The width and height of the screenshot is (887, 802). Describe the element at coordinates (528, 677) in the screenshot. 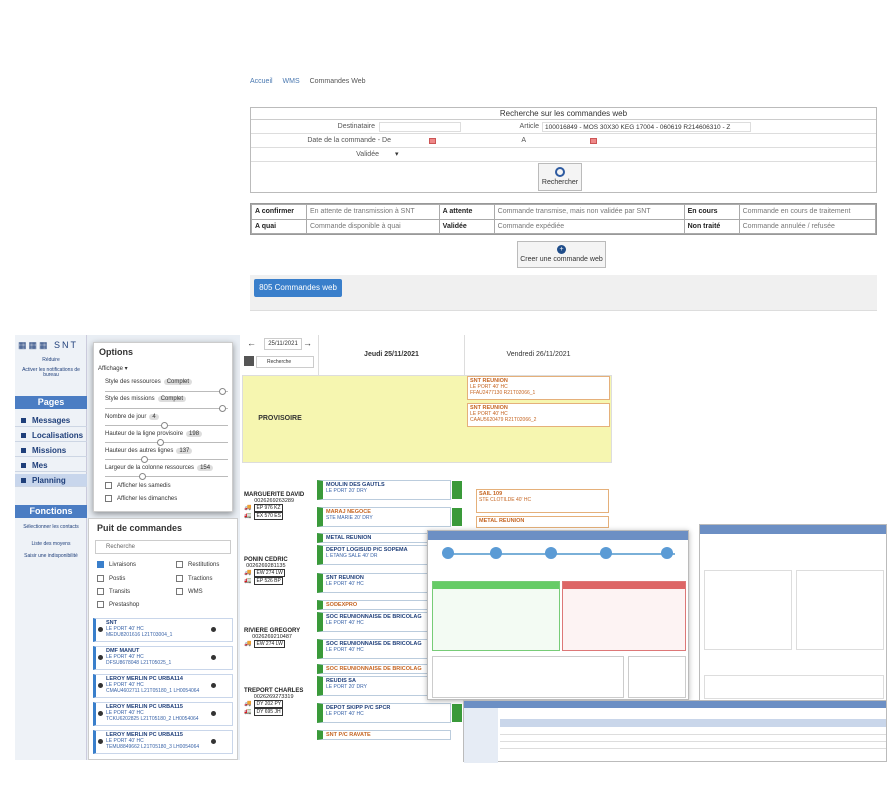

I see `details-block` at that location.